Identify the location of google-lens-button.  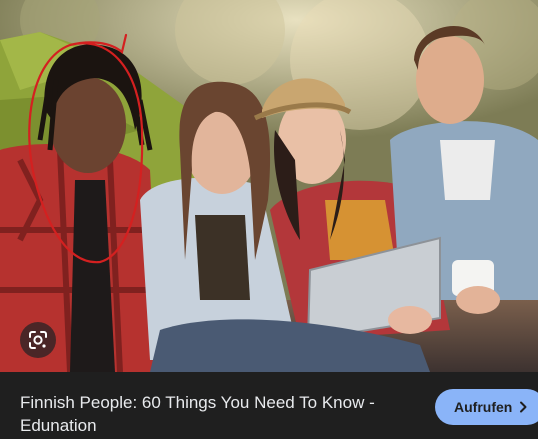
(38, 340).